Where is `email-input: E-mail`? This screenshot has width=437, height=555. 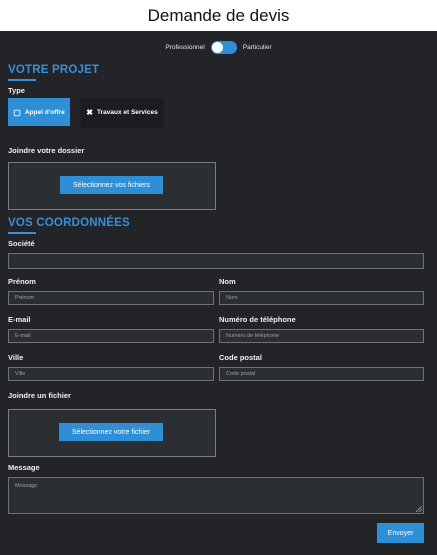
email-input: E-mail is located at coordinates (111, 336).